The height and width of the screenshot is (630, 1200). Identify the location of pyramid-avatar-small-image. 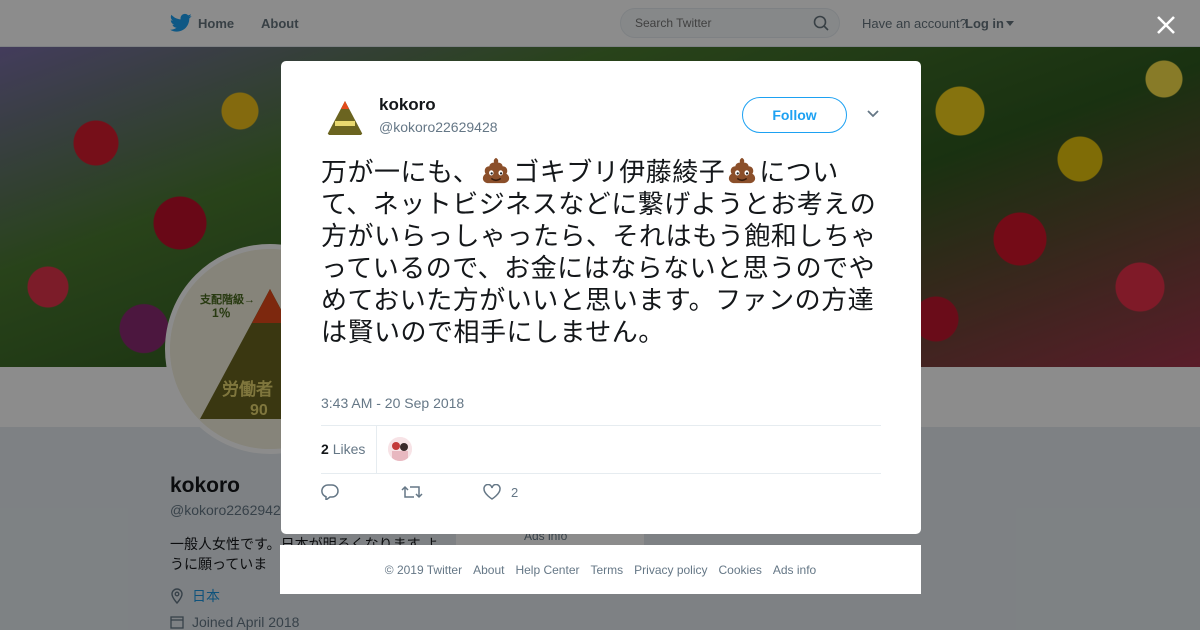
(345, 117).